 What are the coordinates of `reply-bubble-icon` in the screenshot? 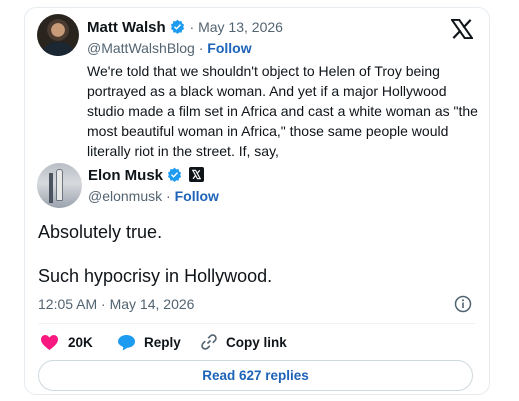 It's located at (126, 342).